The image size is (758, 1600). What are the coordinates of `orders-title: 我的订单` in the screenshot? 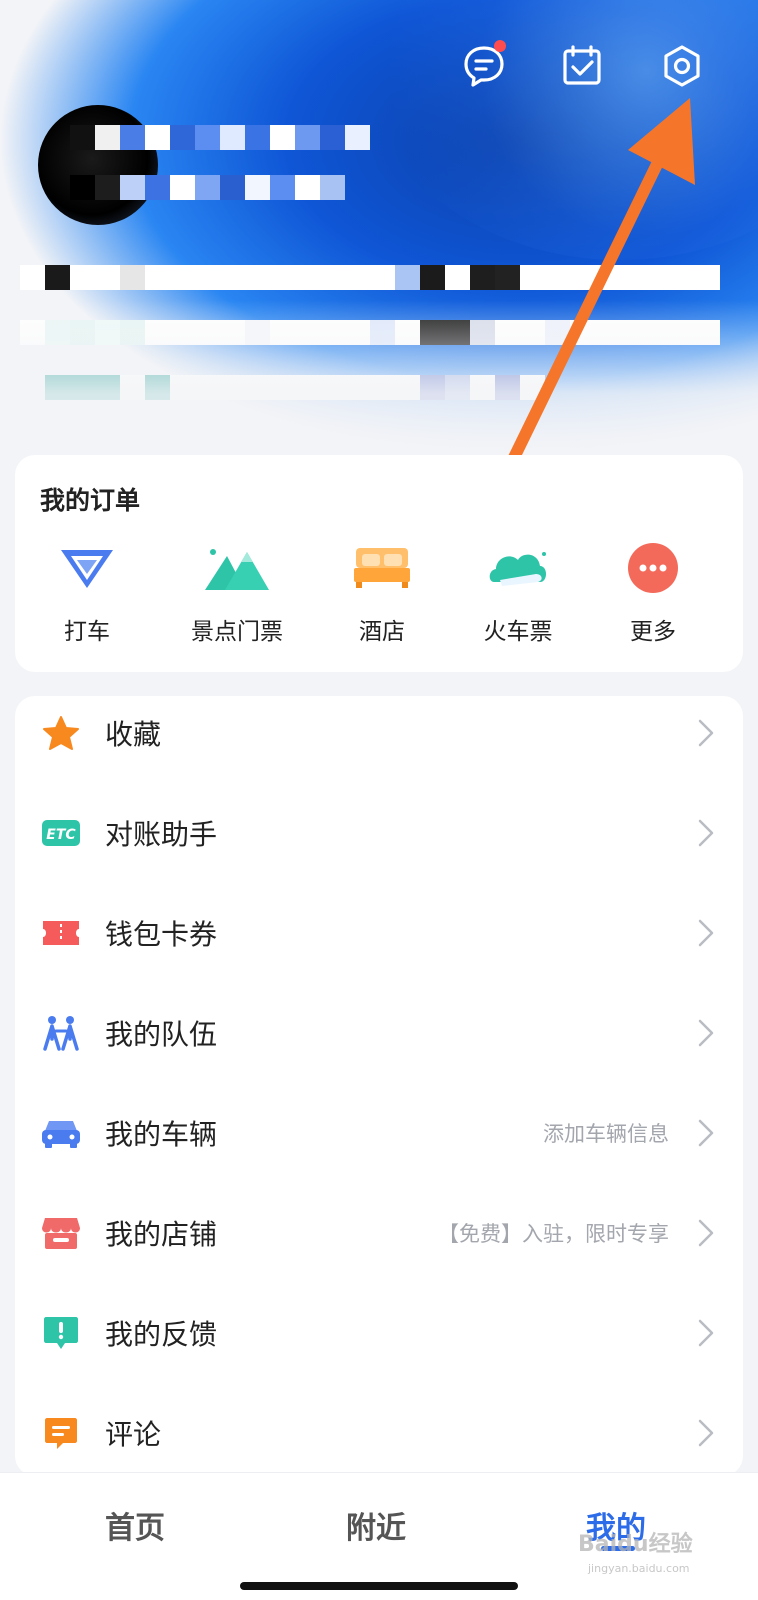 It's located at (90, 500).